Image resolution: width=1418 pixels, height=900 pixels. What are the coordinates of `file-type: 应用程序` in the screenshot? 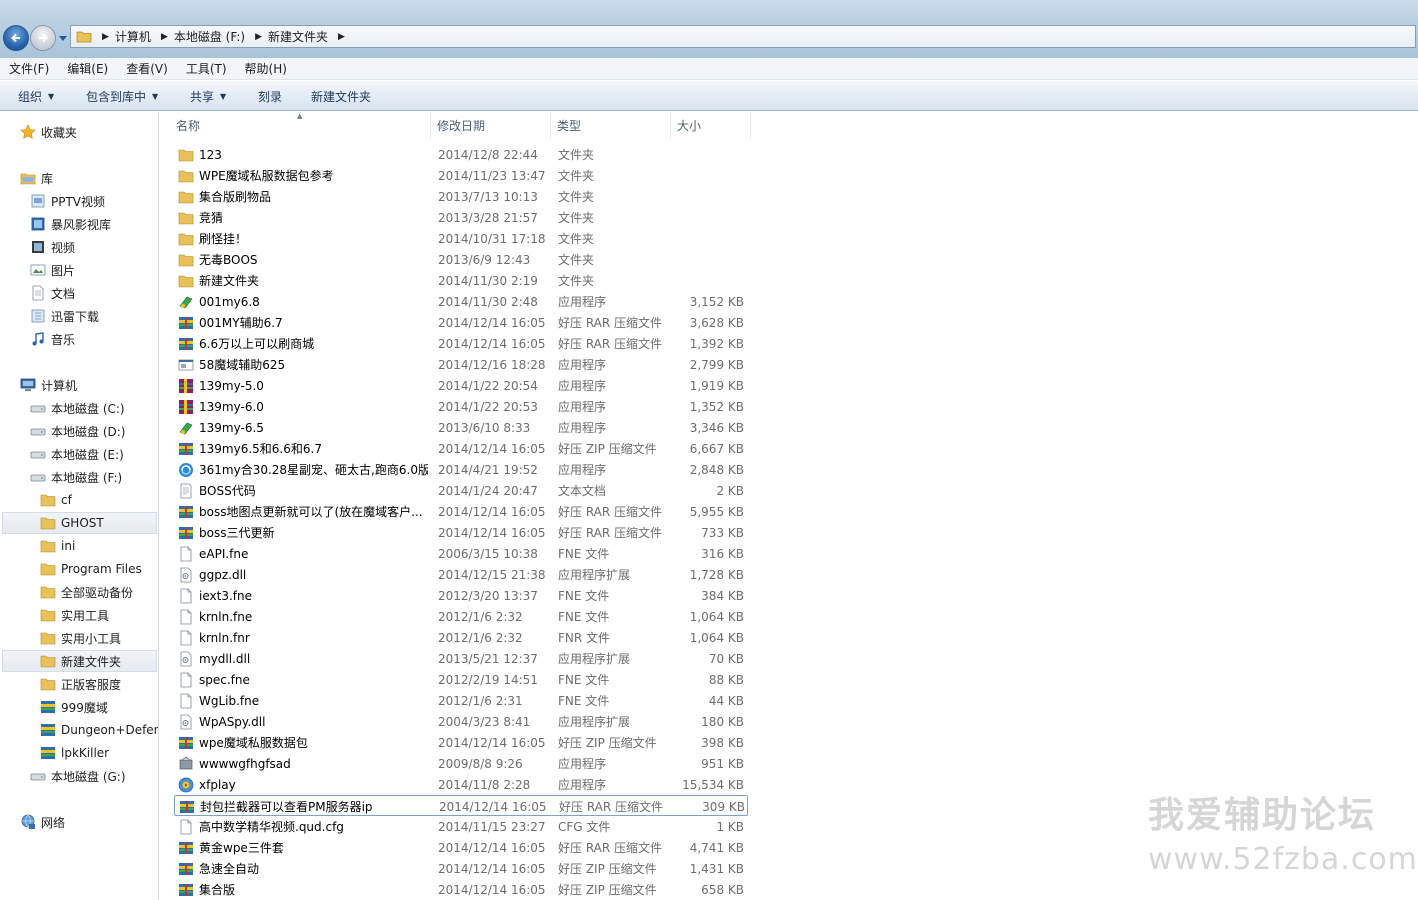 It's located at (582, 302).